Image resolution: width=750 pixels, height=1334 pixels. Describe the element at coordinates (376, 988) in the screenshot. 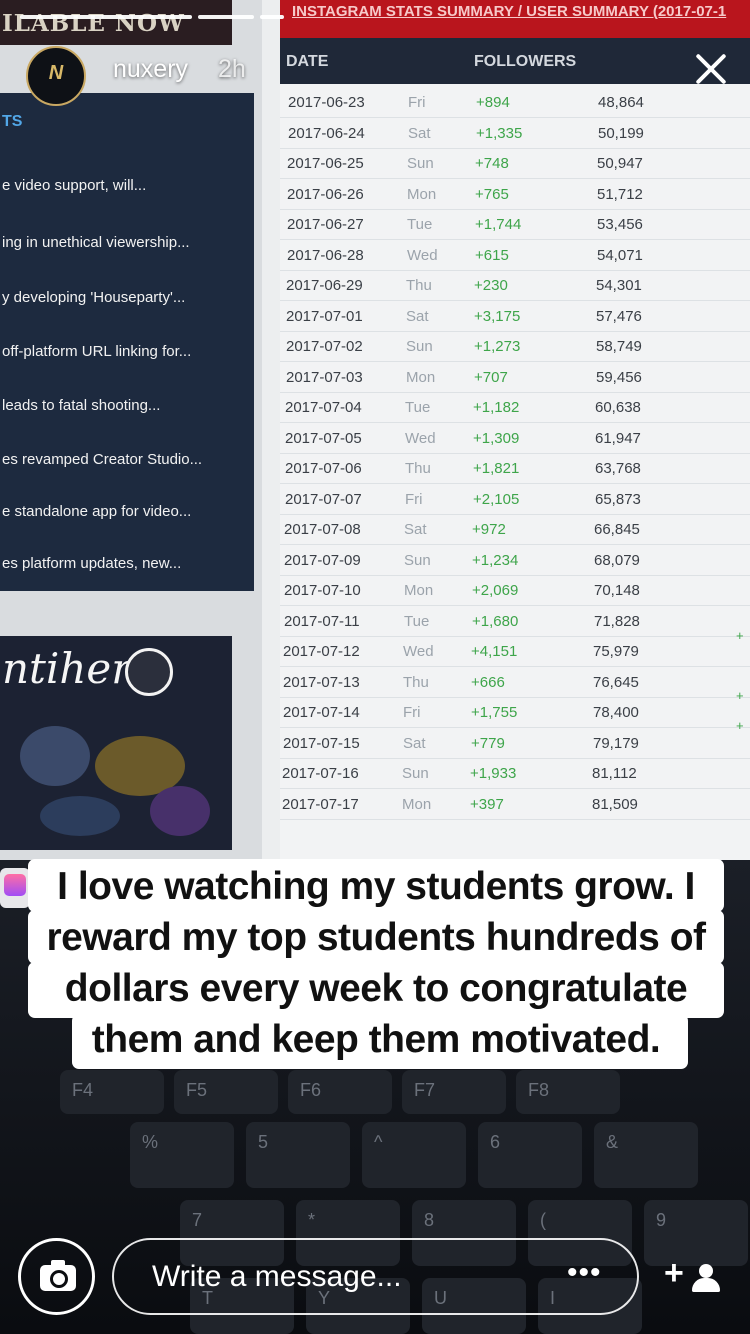

I see `caption-line: dollars every week to congratulate` at that location.